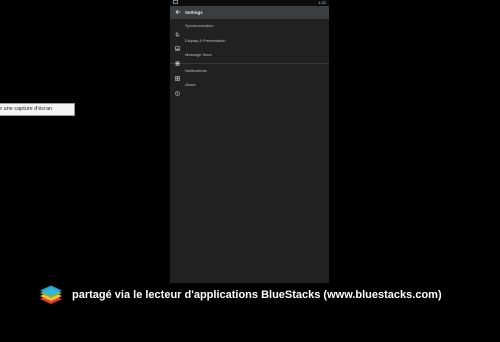 This screenshot has width=500, height=342. What do you see at coordinates (194, 12) in the screenshot?
I see `page-title: Settings` at bounding box center [194, 12].